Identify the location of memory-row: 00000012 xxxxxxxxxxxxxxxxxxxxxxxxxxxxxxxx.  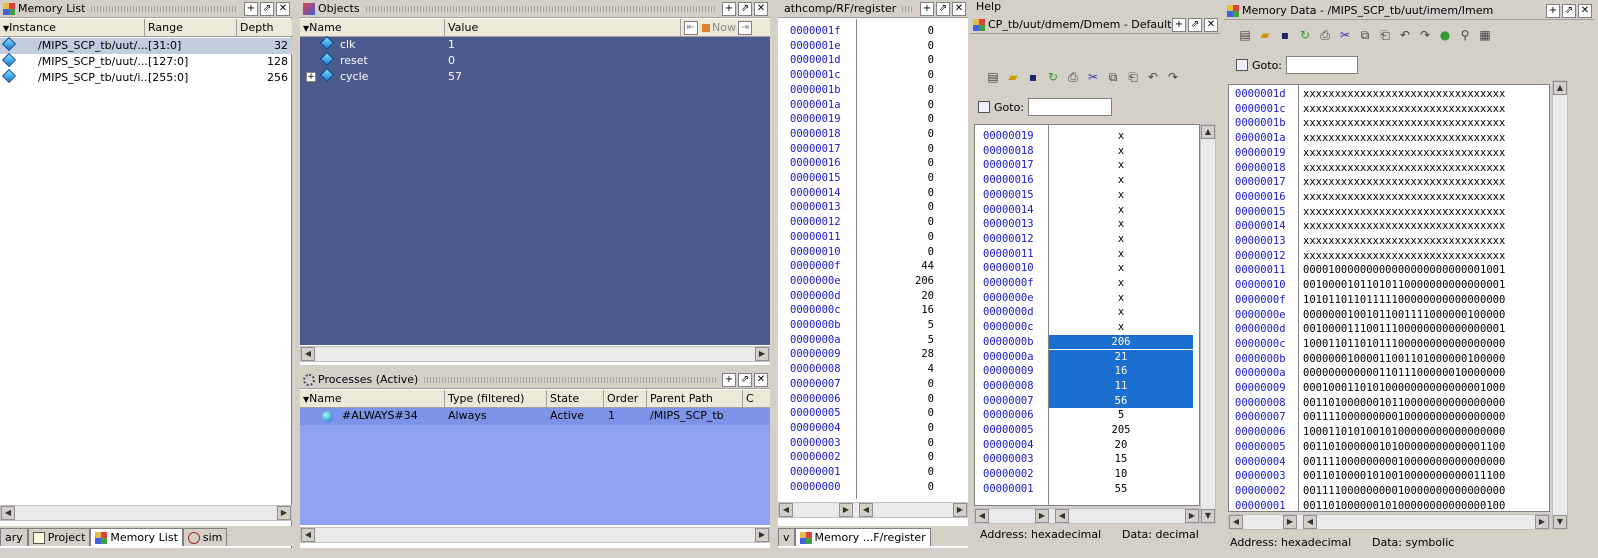
(1389, 256).